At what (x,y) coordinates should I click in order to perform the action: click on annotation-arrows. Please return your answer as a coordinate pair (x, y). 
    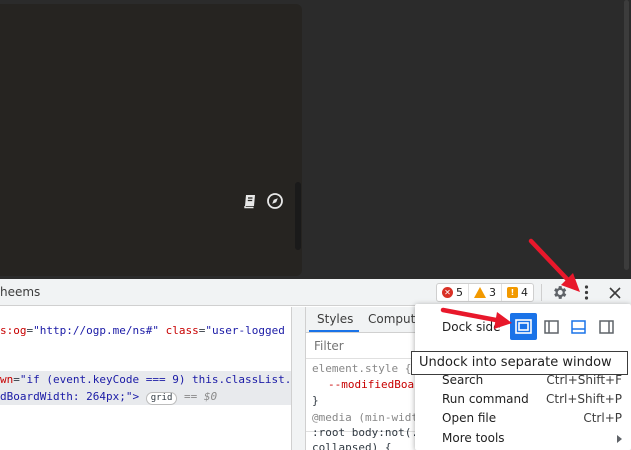
    Looking at the image, I should click on (510, 283).